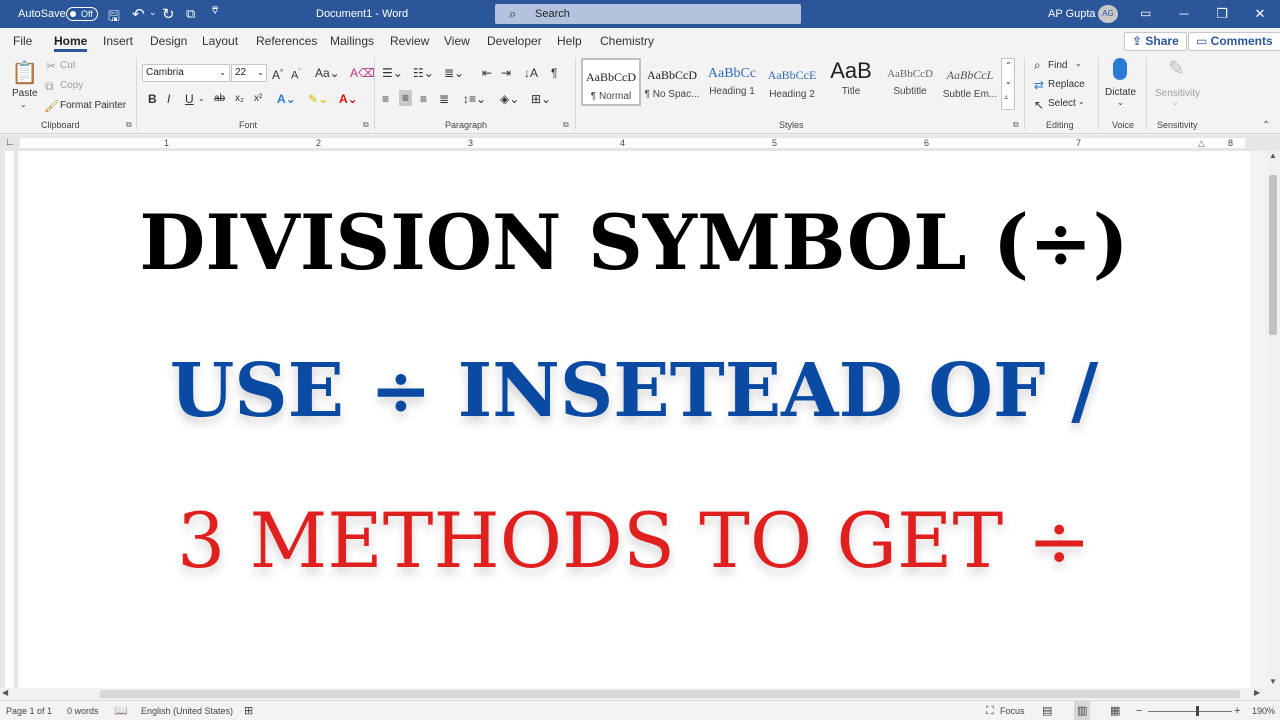 The height and width of the screenshot is (720, 1280). Describe the element at coordinates (474, 99) in the screenshot. I see `line-spacing-icon: ↕≡⌄` at that location.